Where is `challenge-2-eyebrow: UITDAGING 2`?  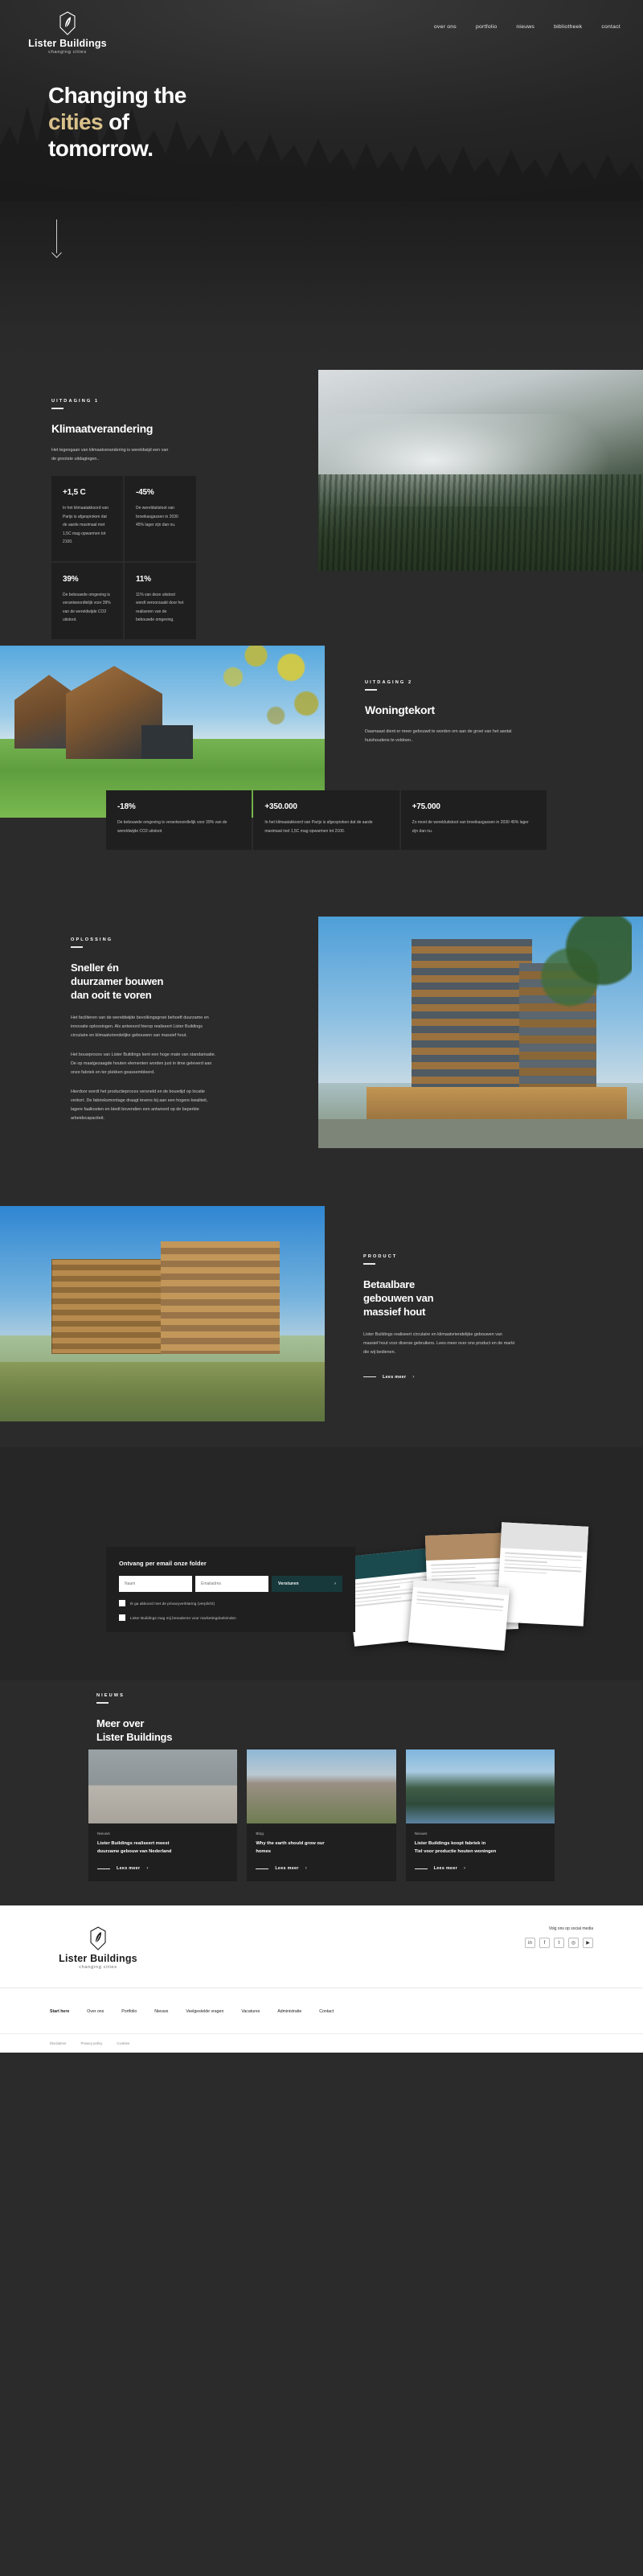 challenge-2-eyebrow: UITDAGING 2 is located at coordinates (389, 682).